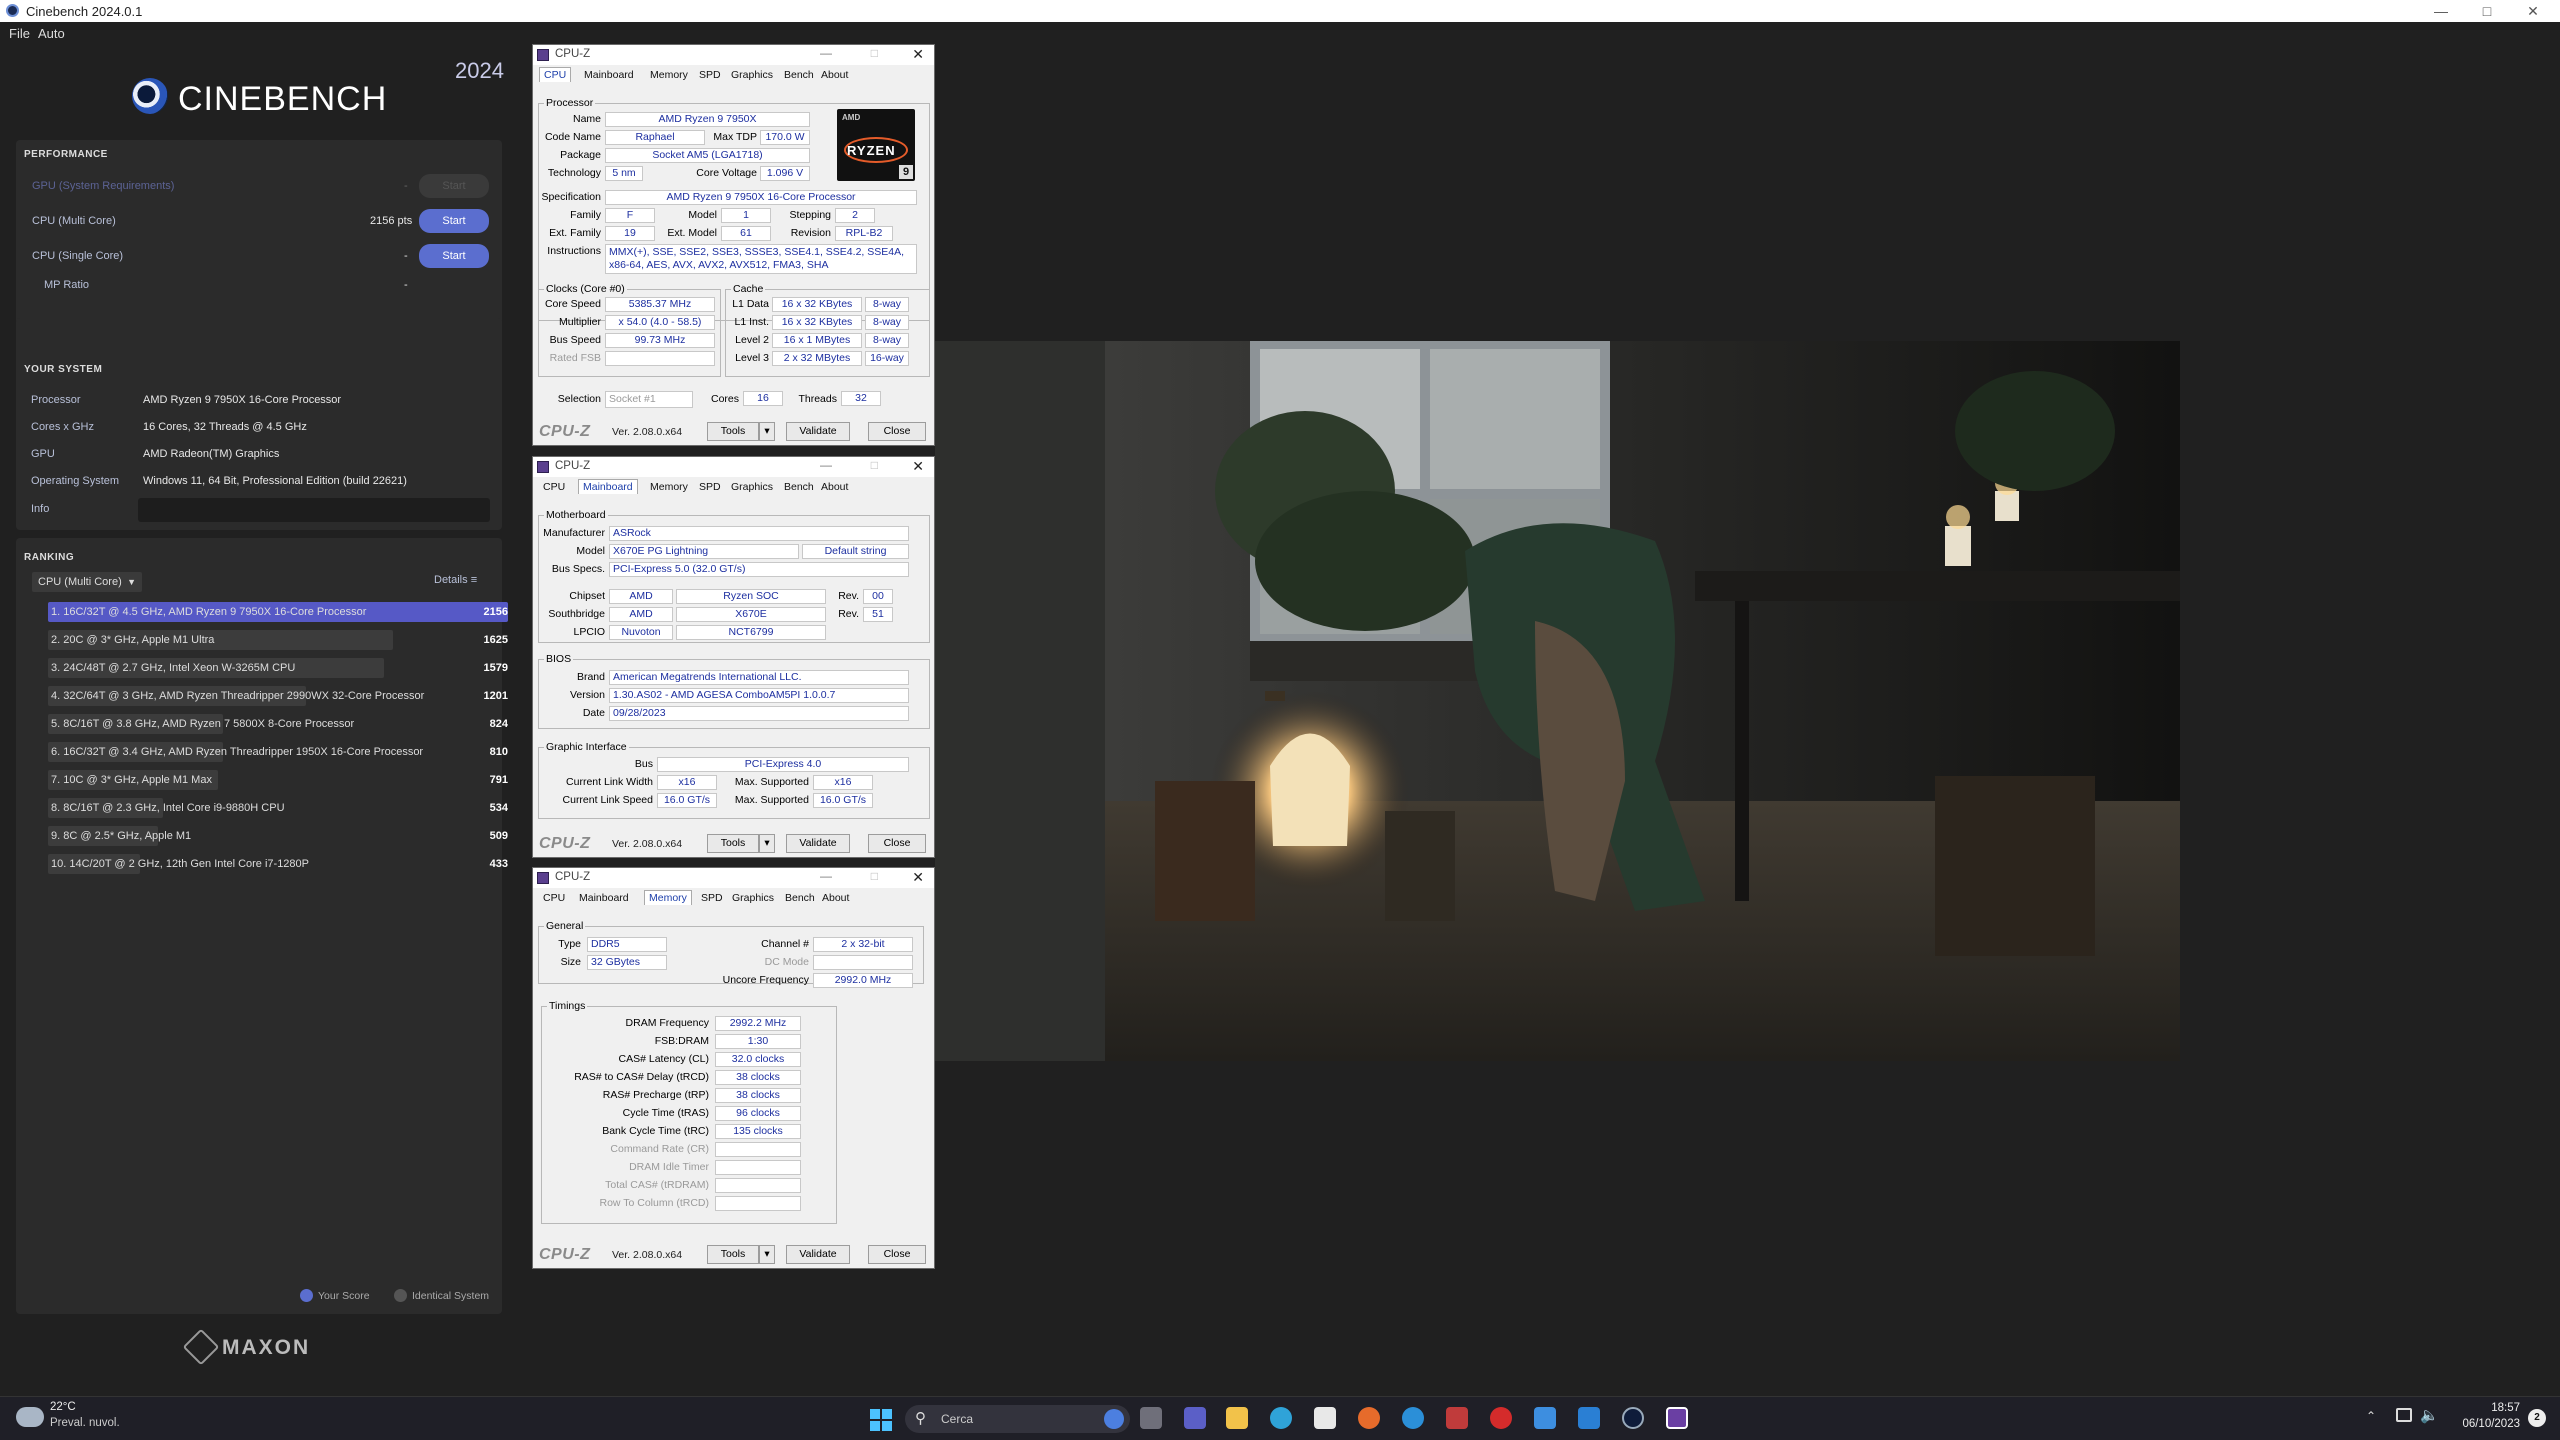  Describe the element at coordinates (669, 1167) in the screenshot. I see `timing-label: DRAM Idle Timer` at that location.